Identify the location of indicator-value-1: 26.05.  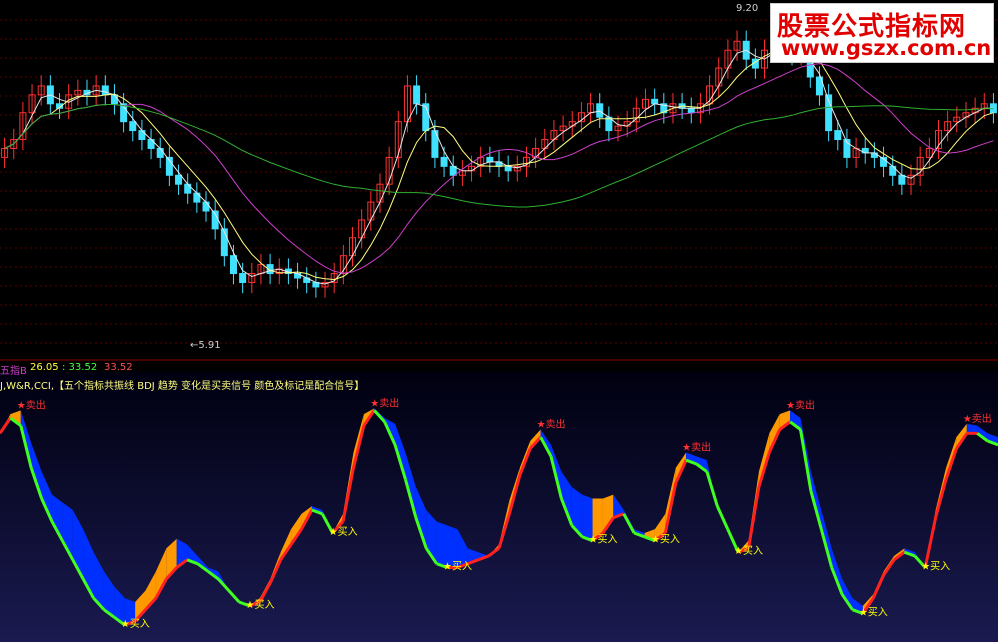
(44, 367).